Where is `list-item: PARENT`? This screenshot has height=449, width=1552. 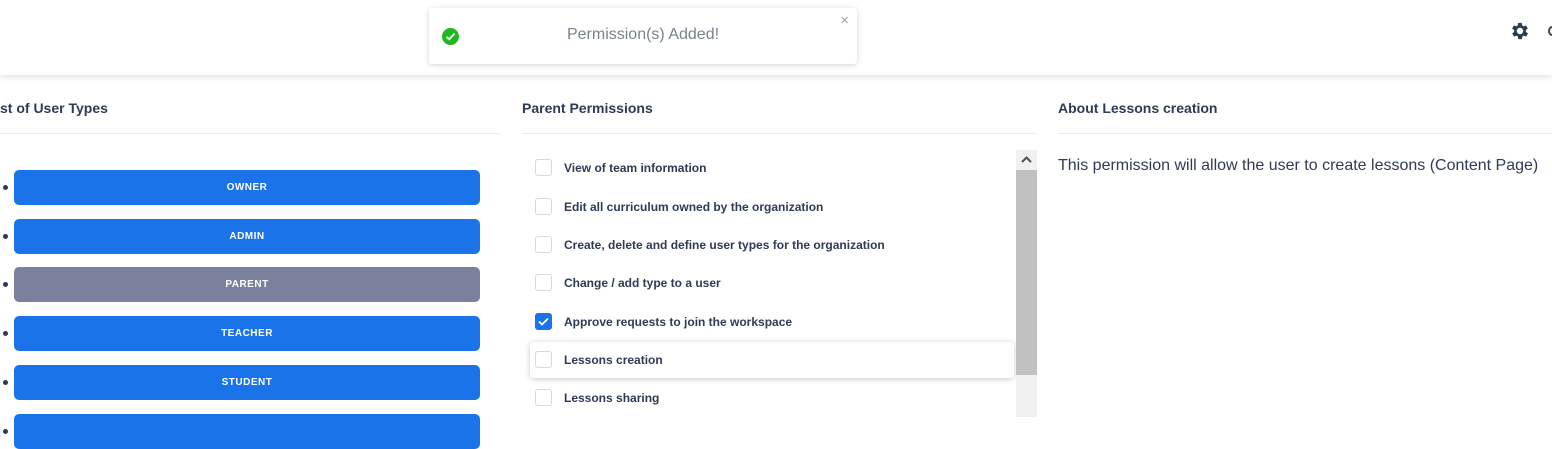
list-item: PARENT is located at coordinates (250, 284).